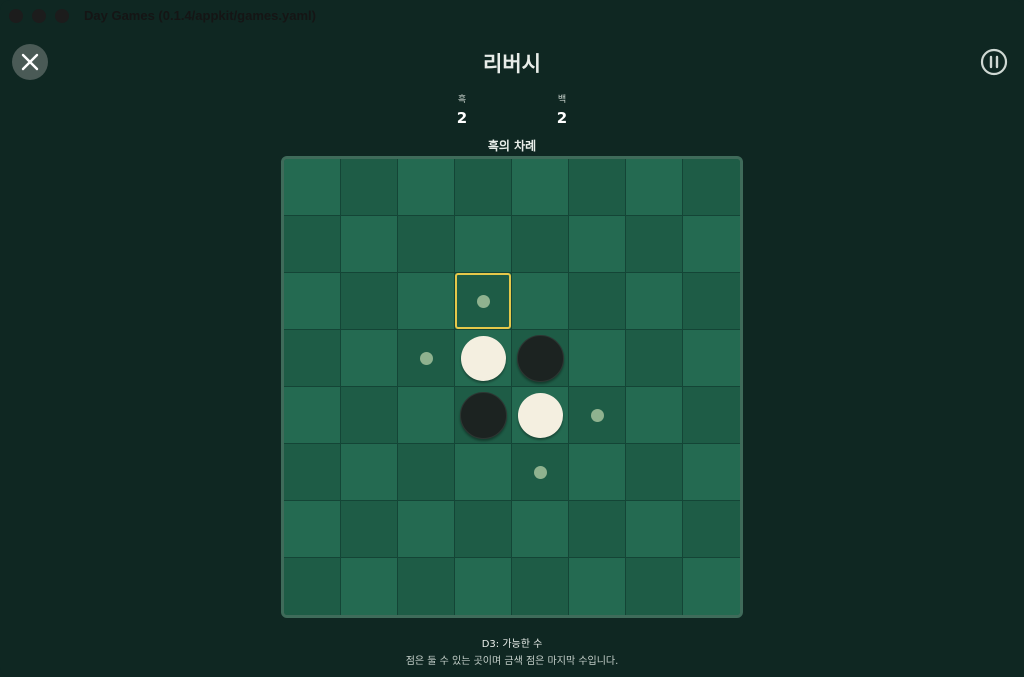  Describe the element at coordinates (597, 586) in the screenshot. I see `board-cell-f8` at that location.